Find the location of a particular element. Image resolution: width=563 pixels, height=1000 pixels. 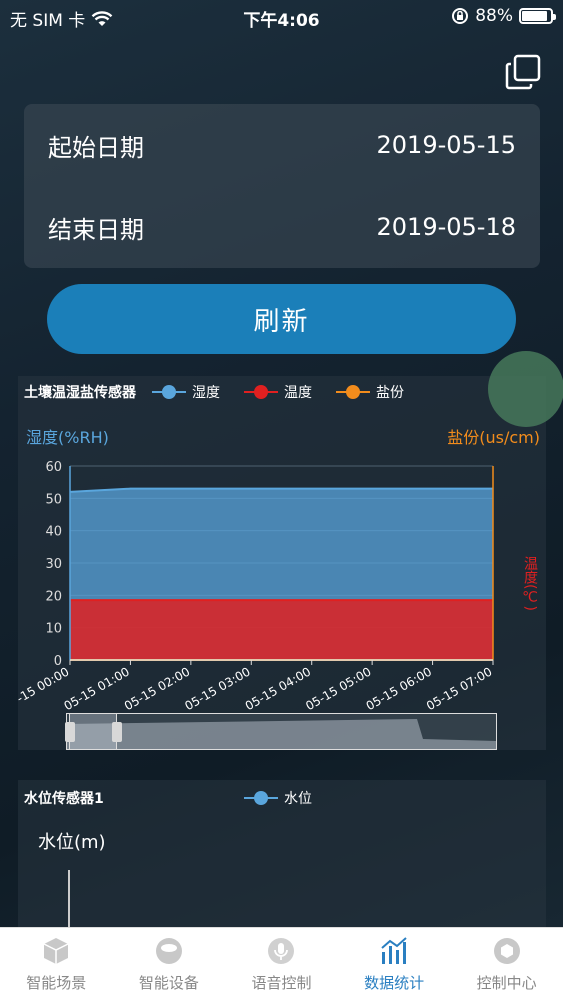

start-date-value: 2019-05-15 is located at coordinates (446, 145).